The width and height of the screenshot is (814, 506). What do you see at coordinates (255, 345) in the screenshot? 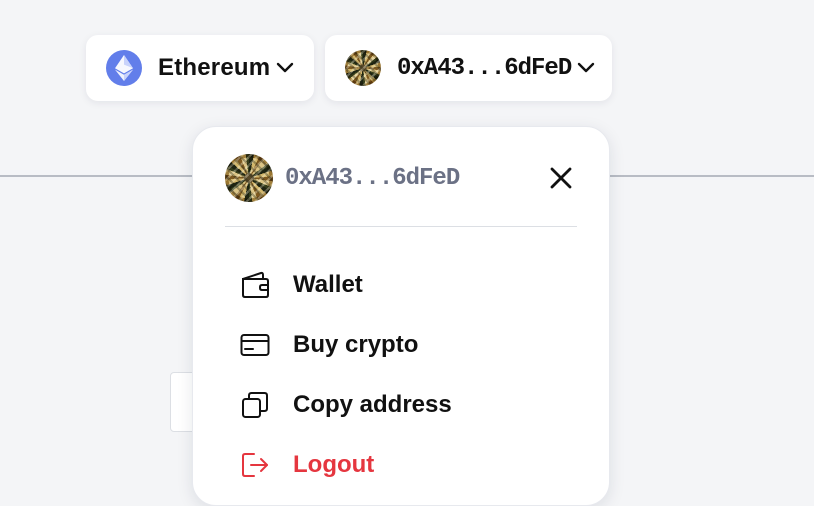
I see `credit-card-icon` at bounding box center [255, 345].